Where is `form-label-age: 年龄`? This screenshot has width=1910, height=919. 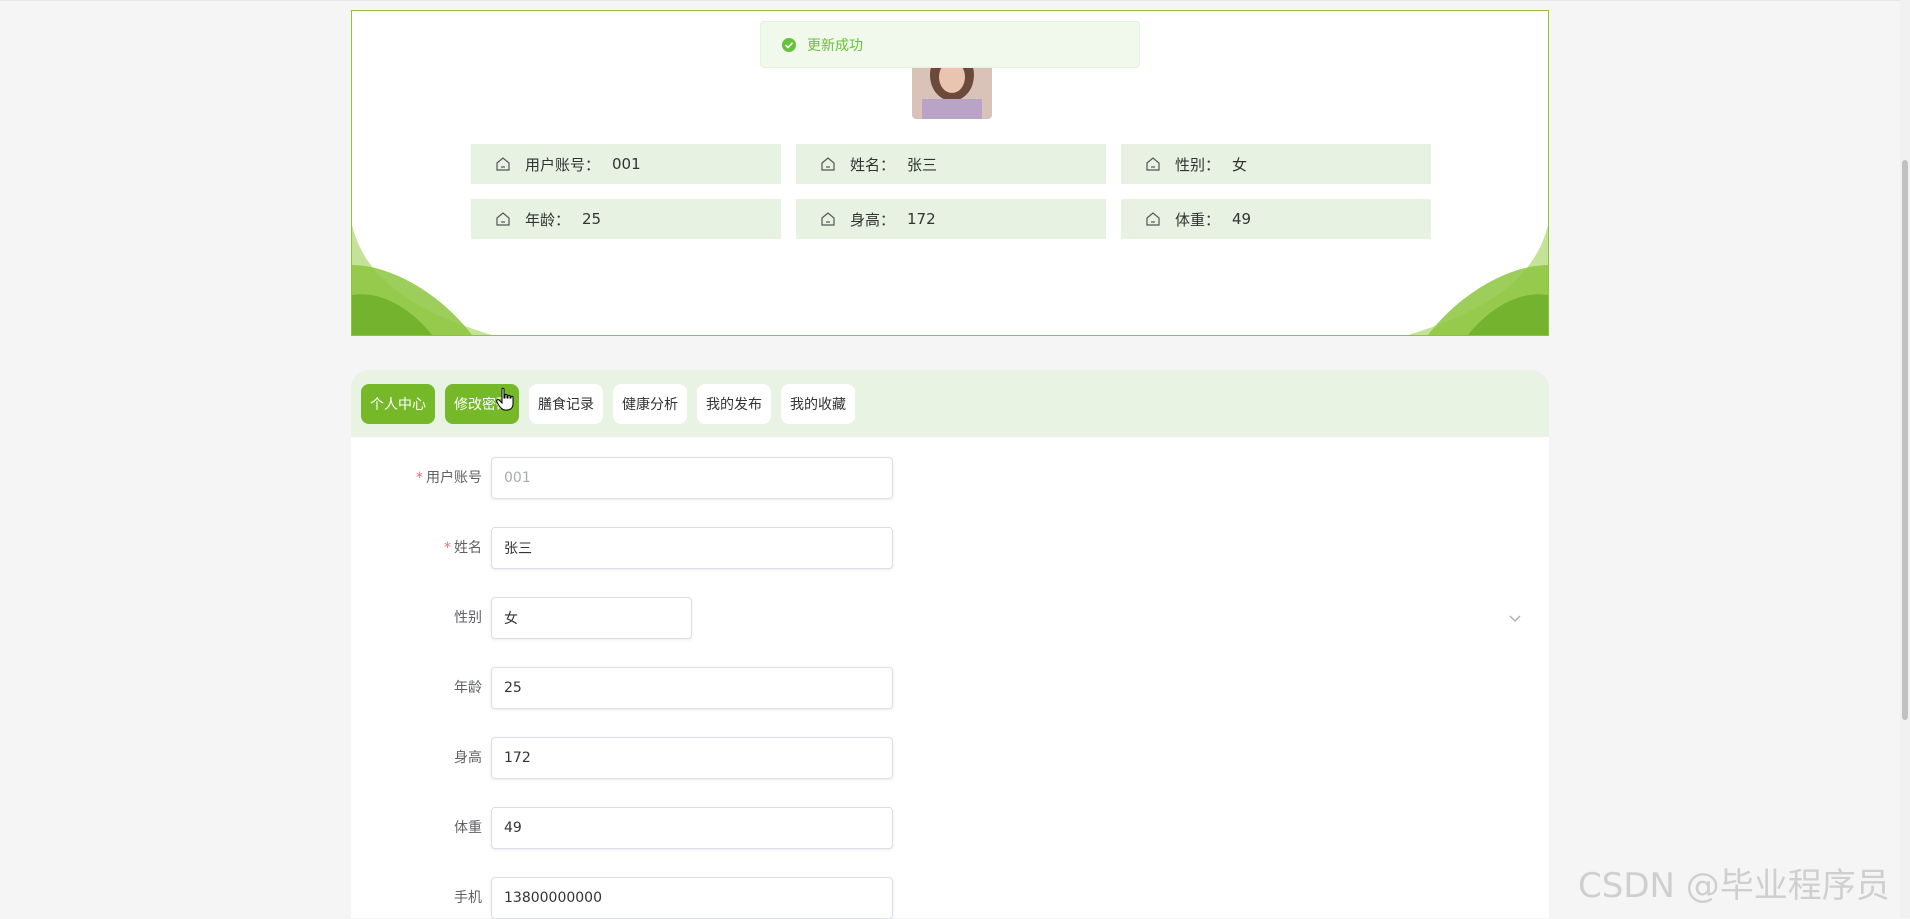 form-label-age: 年龄 is located at coordinates (468, 688).